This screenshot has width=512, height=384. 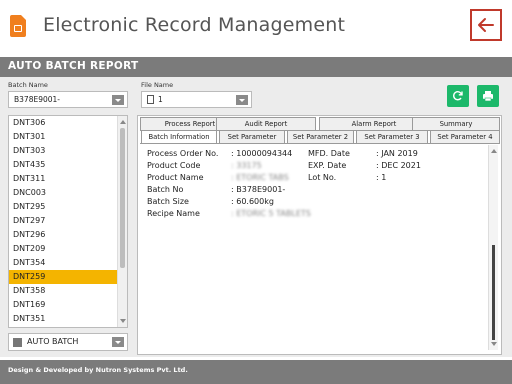 I want to click on lot-no-label: Lot No., so click(x=322, y=177).